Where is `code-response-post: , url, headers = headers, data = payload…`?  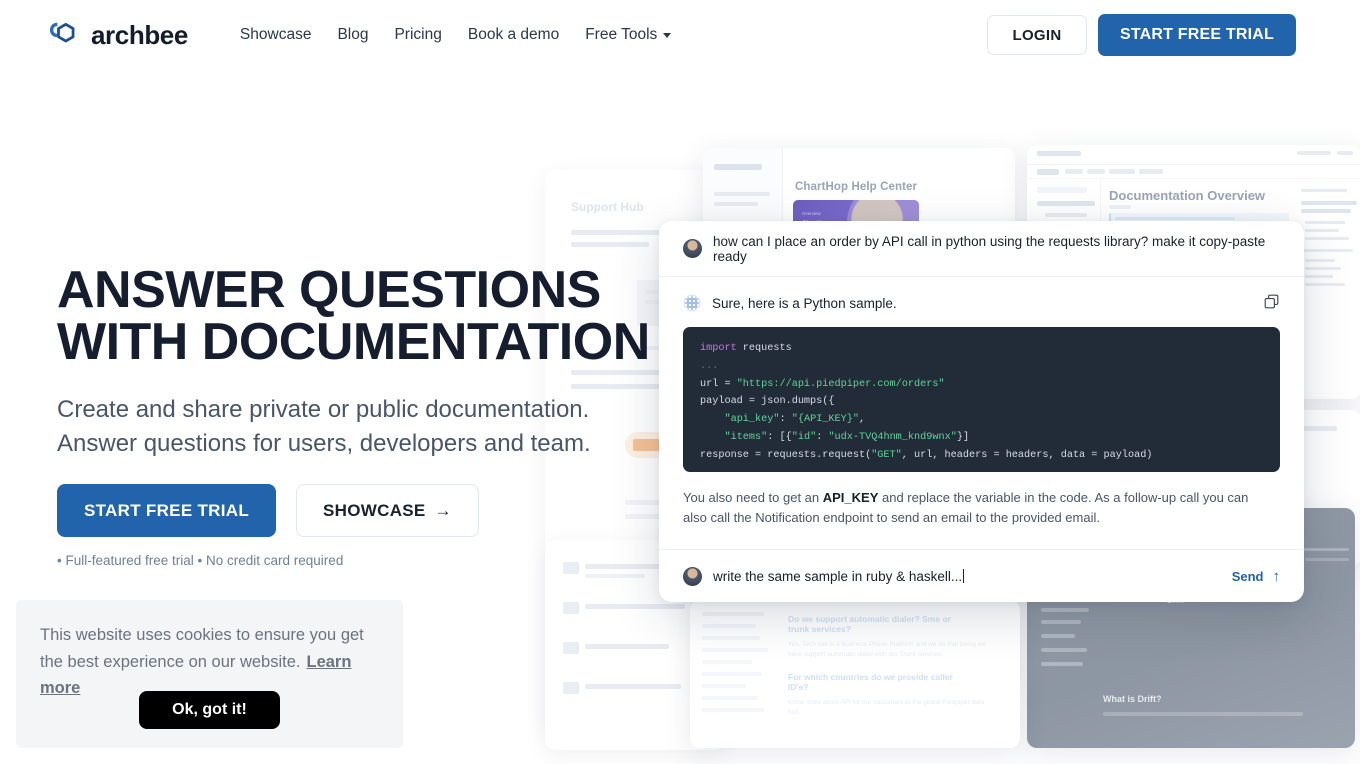
code-response-post: , url, headers = headers, data = payload… is located at coordinates (1027, 455).